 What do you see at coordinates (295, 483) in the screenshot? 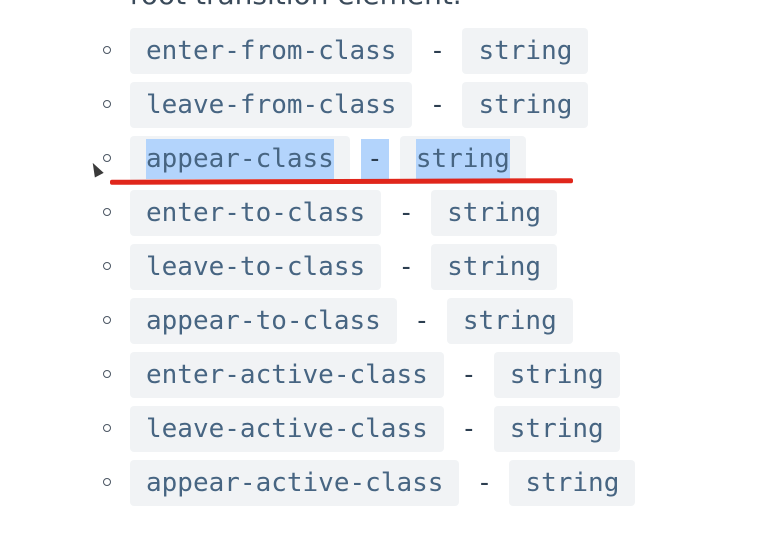
I see `prop-name-code: appear-active-class` at bounding box center [295, 483].